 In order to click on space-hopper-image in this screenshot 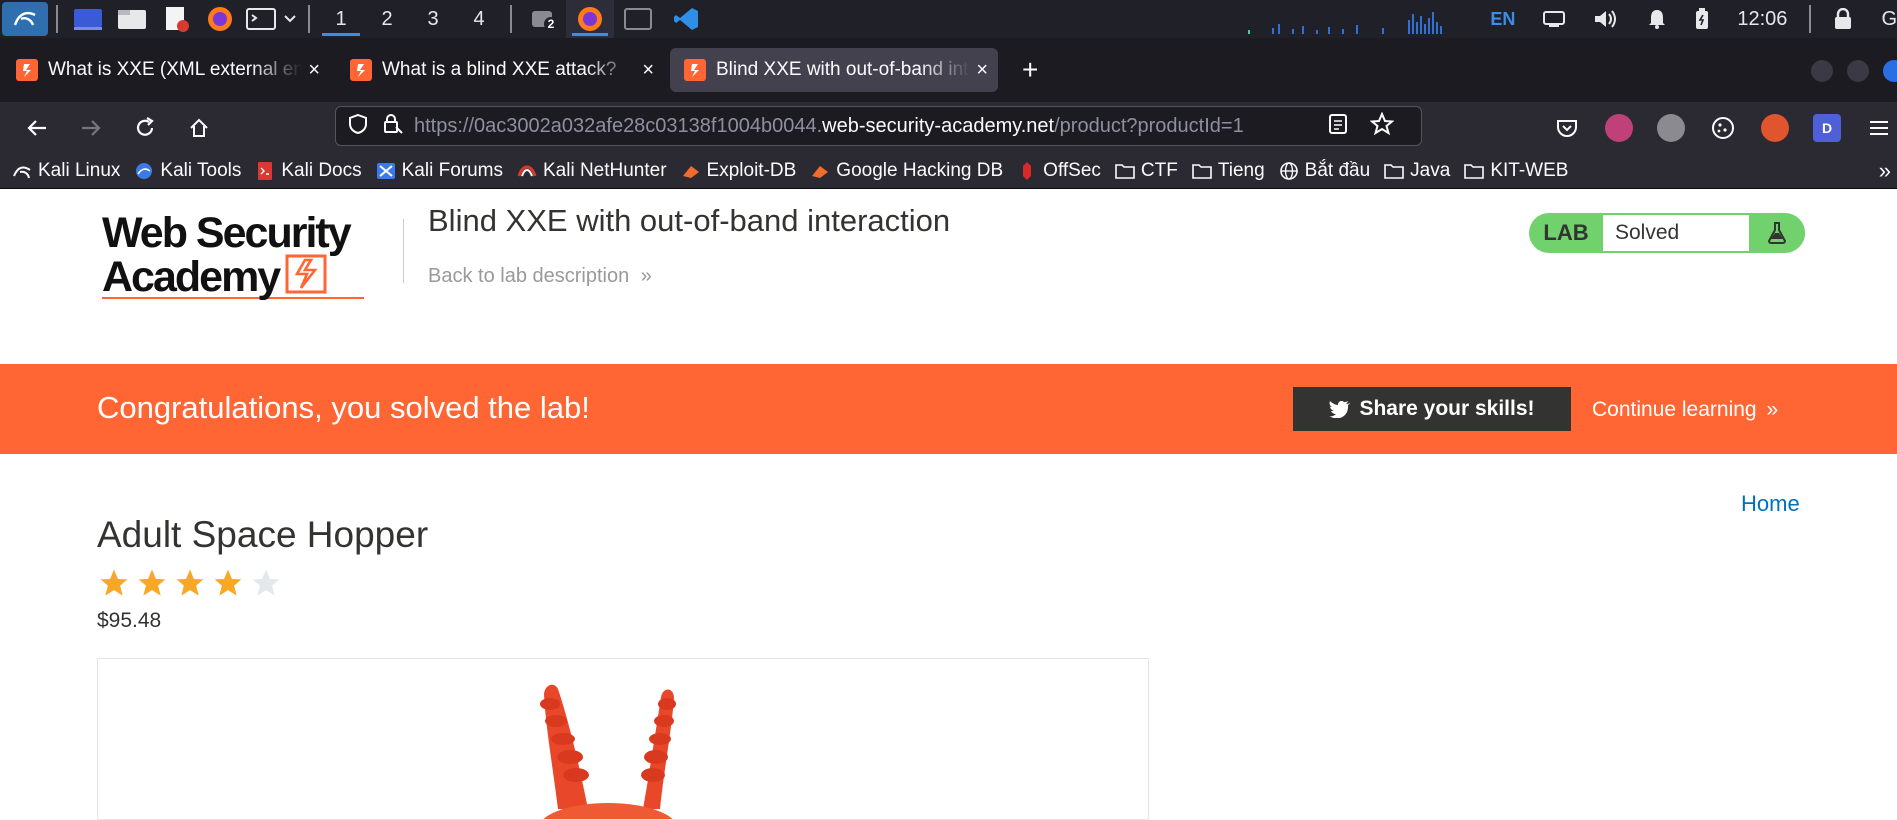, I will do `click(608, 751)`.